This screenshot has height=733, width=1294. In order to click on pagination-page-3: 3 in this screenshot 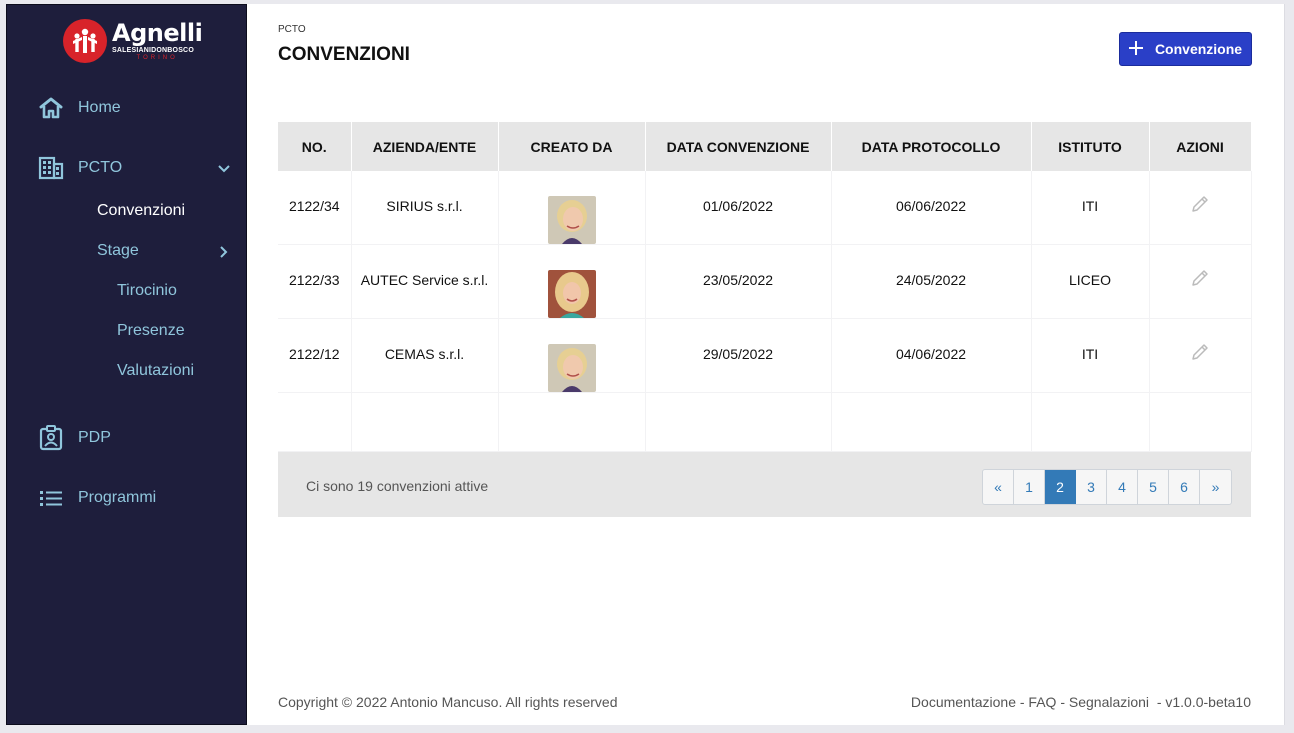, I will do `click(1091, 487)`.